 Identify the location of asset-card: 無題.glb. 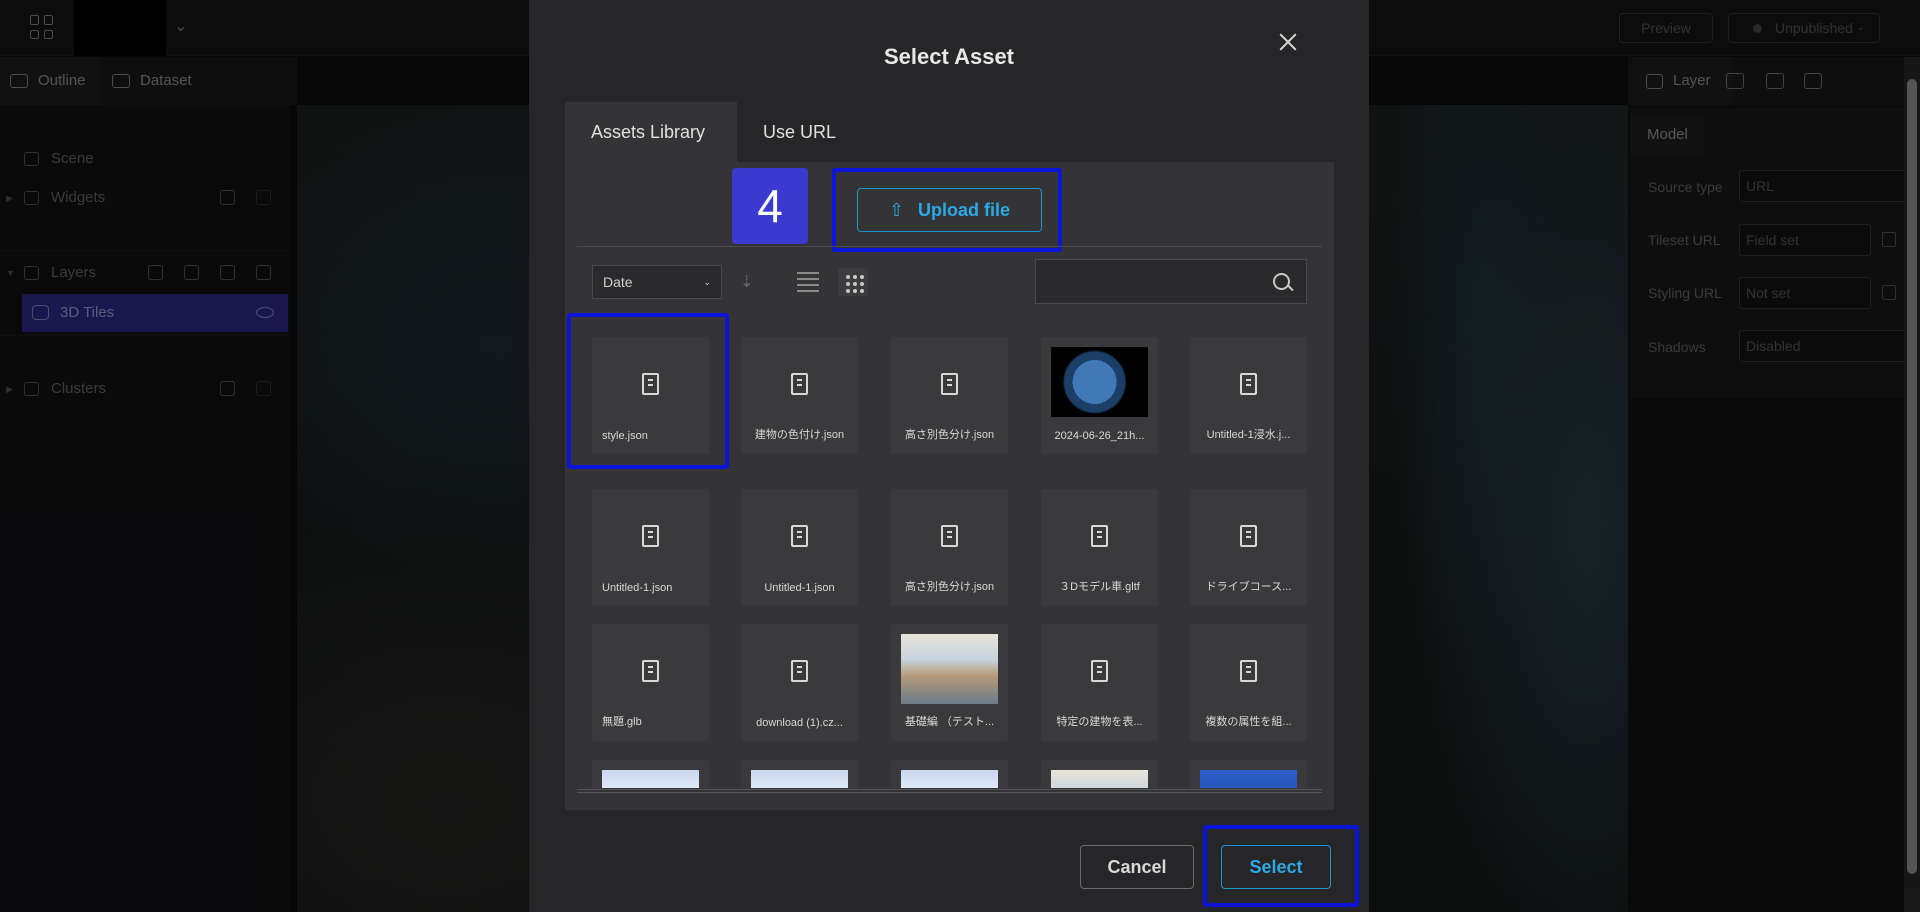
(650, 682).